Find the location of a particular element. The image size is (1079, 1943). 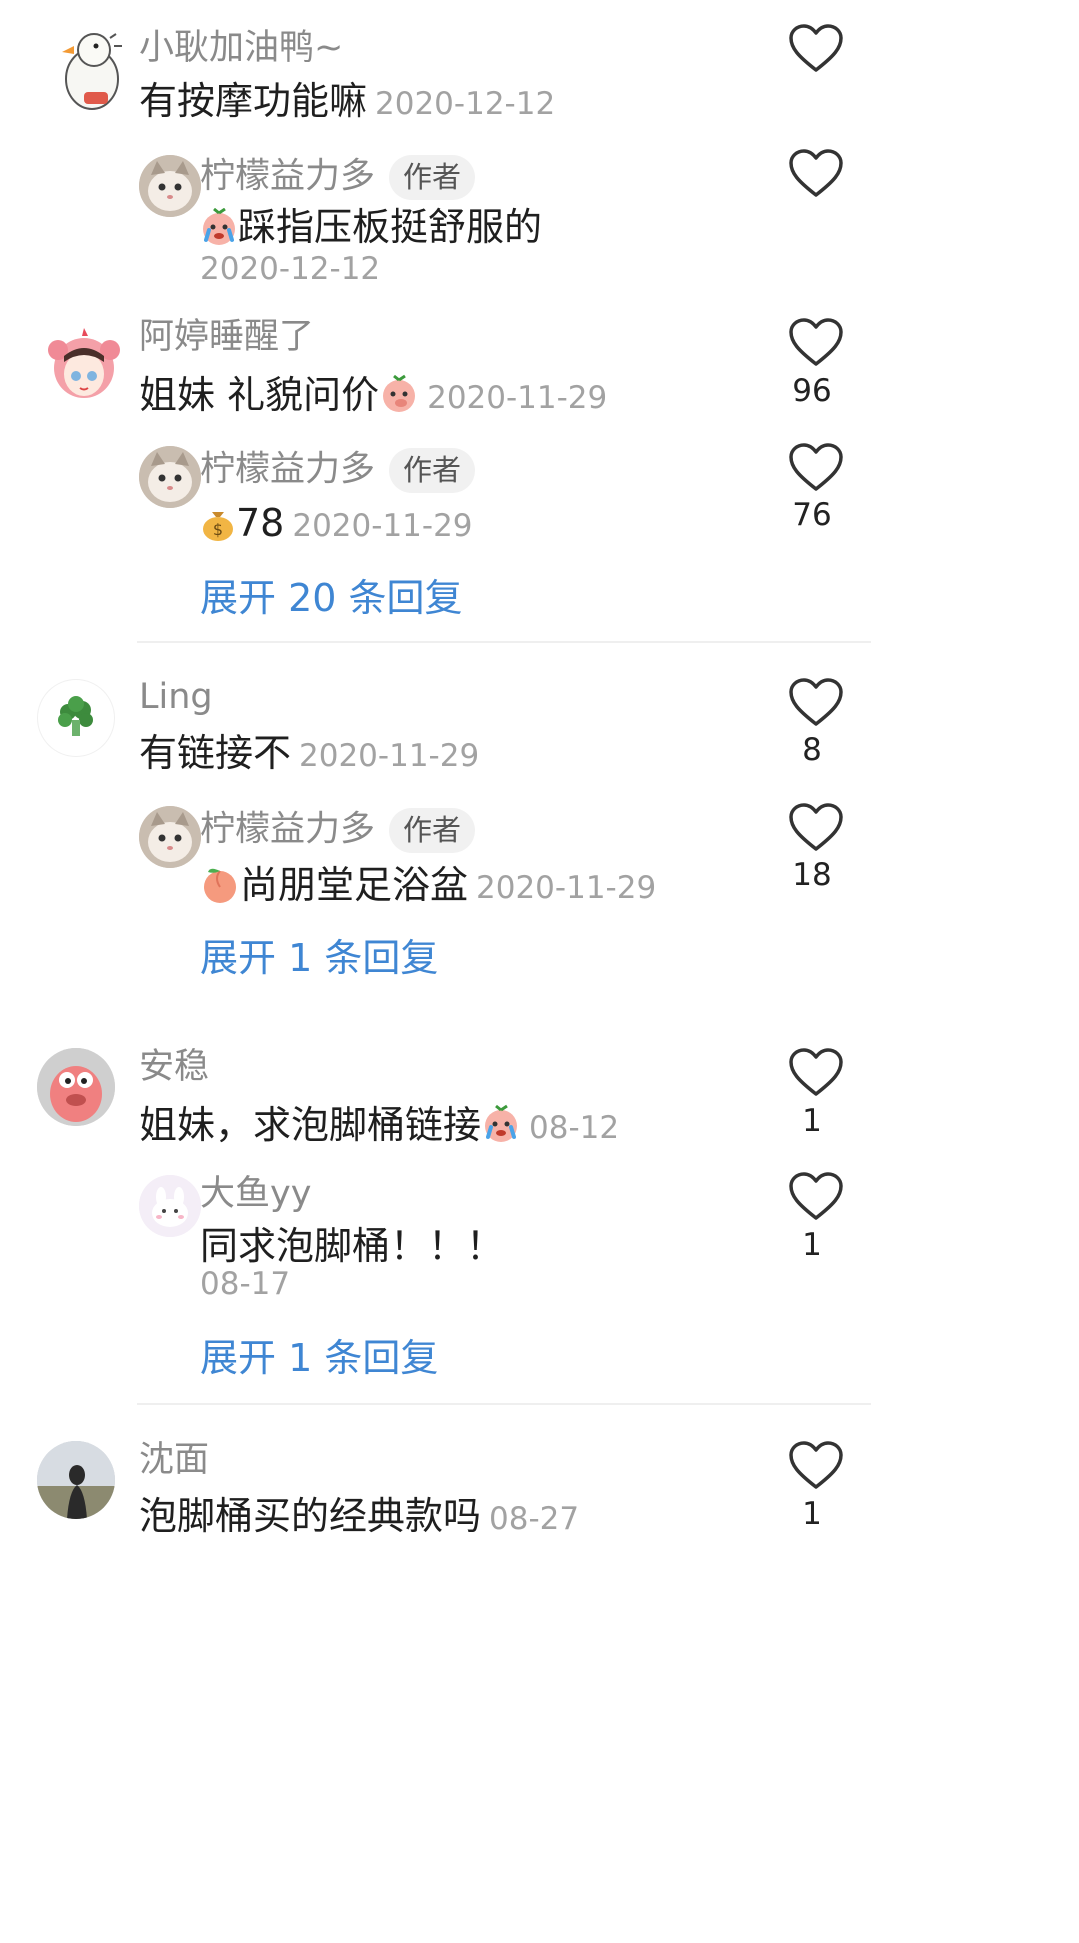

avatar-plush-toy is located at coordinates (76, 1087).